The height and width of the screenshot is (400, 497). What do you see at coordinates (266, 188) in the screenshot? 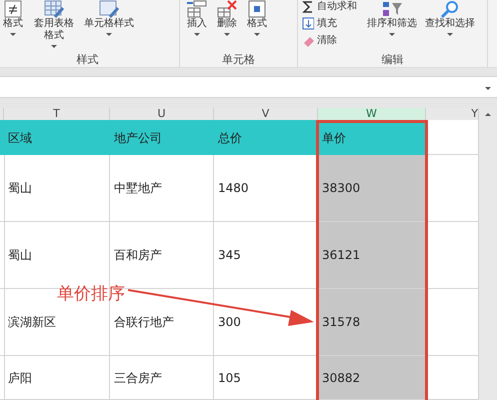
I see `table-cell: 1480` at bounding box center [266, 188].